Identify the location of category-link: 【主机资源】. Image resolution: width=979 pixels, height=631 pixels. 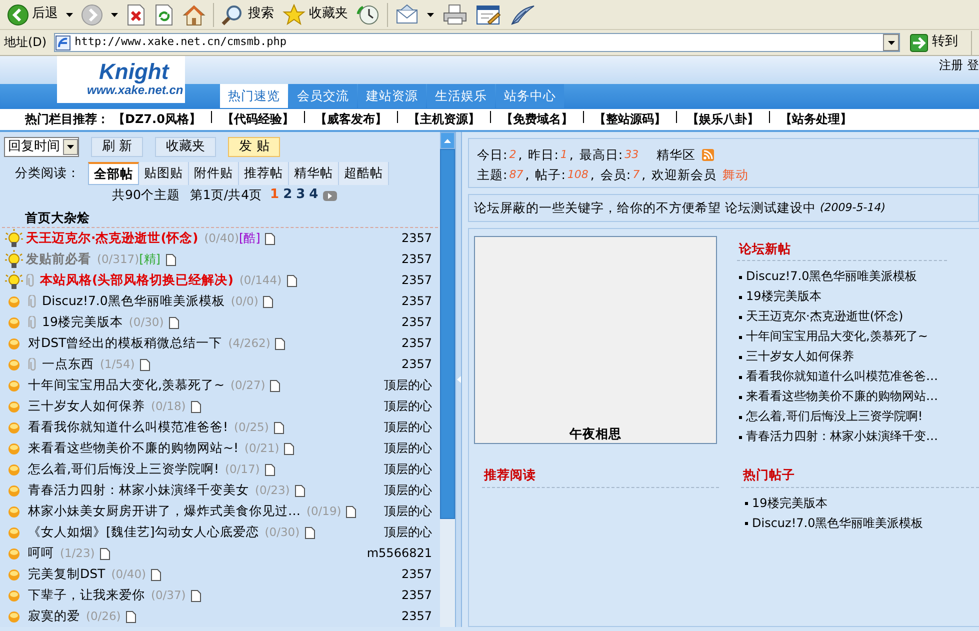
(444, 120).